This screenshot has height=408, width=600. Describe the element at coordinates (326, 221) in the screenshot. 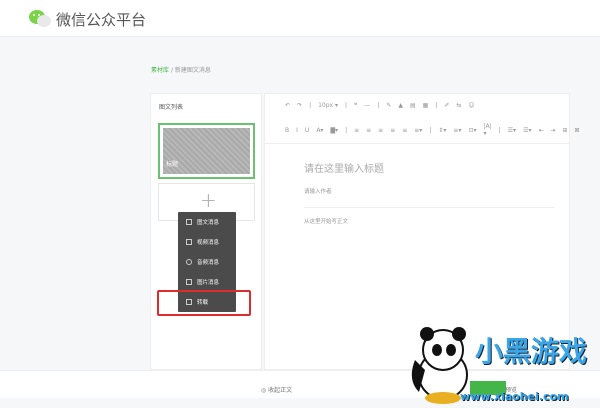

I see `body-input: 从这里开始写正文` at that location.